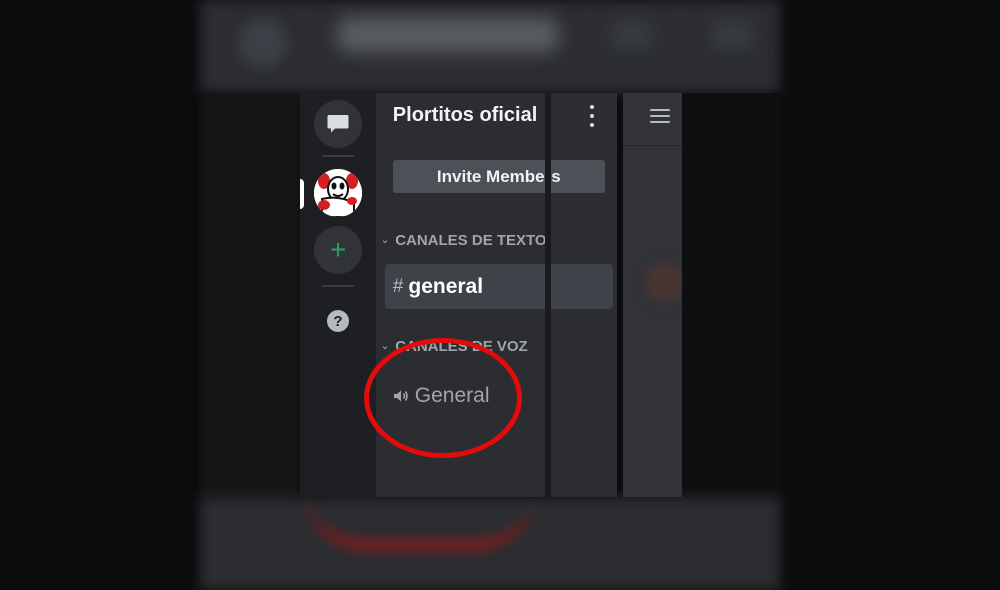 The height and width of the screenshot is (590, 1000). I want to click on server-avatar-button, so click(338, 193).